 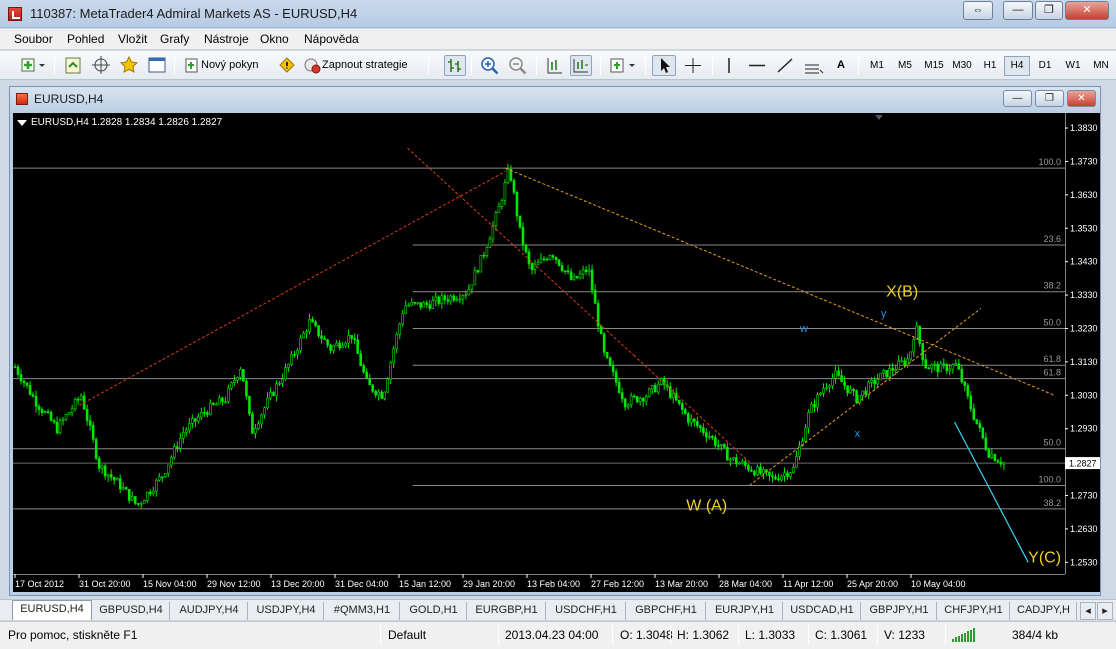 What do you see at coordinates (22, 123) in the screenshot?
I see `chart-menu-triangle-icon` at bounding box center [22, 123].